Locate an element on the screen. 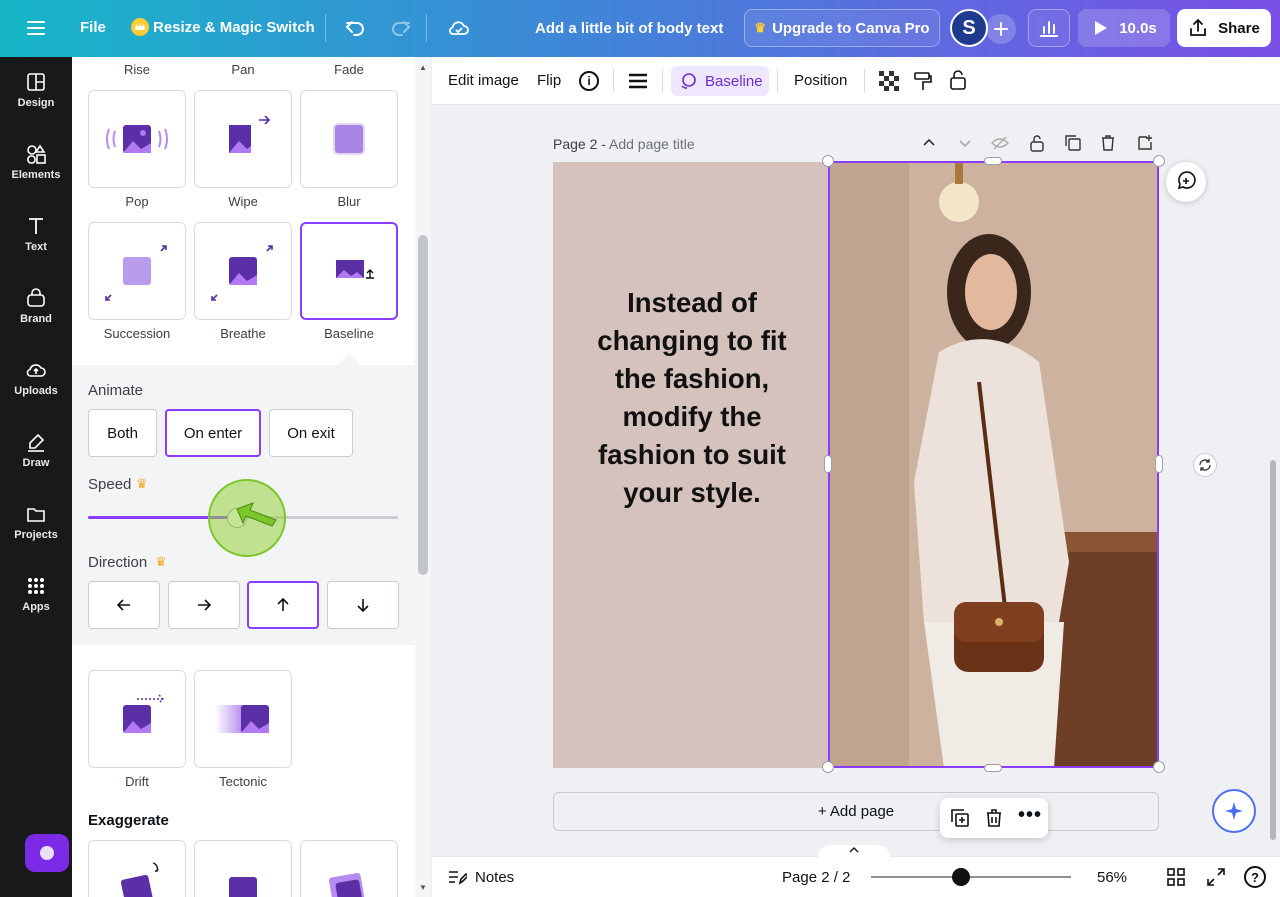  animate-on-enter-button: On enter is located at coordinates (213, 433).